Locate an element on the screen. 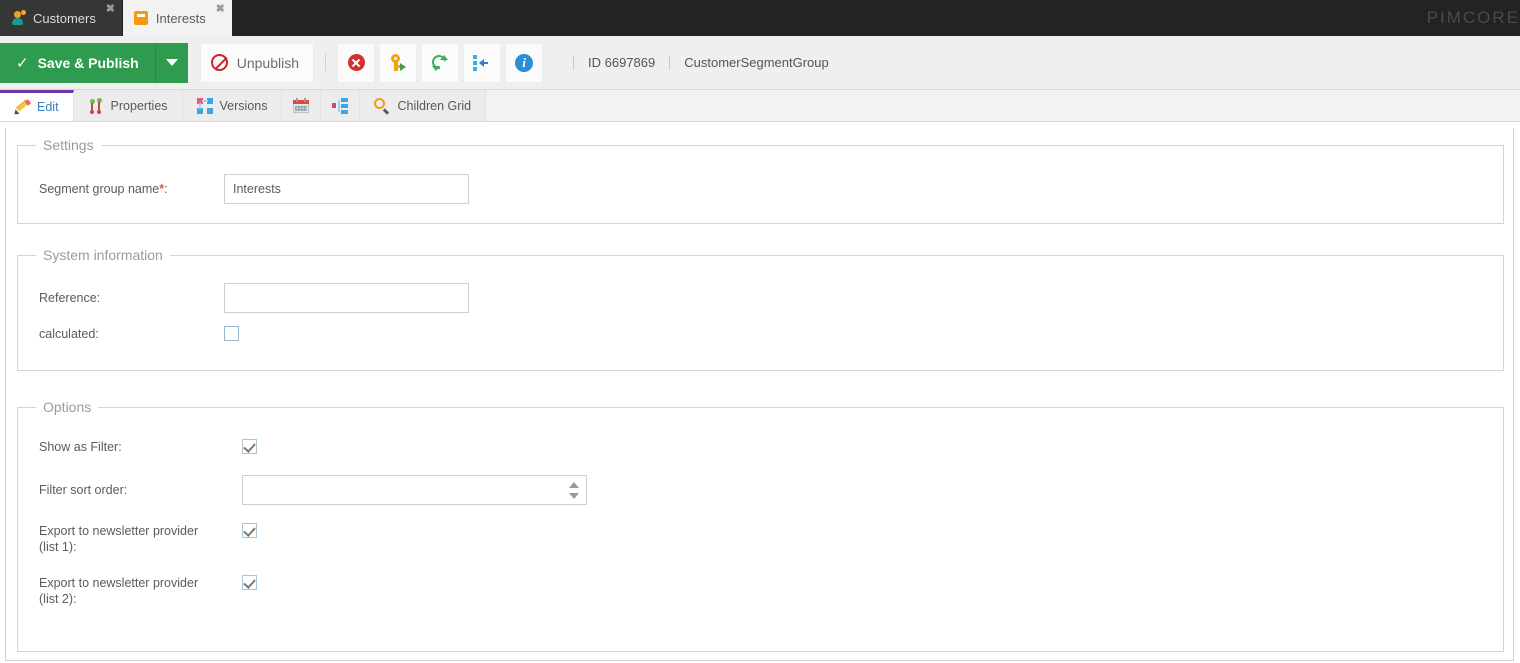 The image size is (1520, 663). calendar-icon is located at coordinates (301, 105).